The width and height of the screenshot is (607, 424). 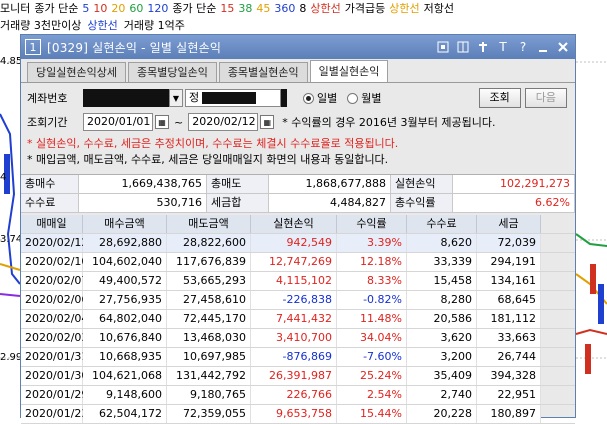 I want to click on cell-tax: 68,645, so click(x=509, y=300).